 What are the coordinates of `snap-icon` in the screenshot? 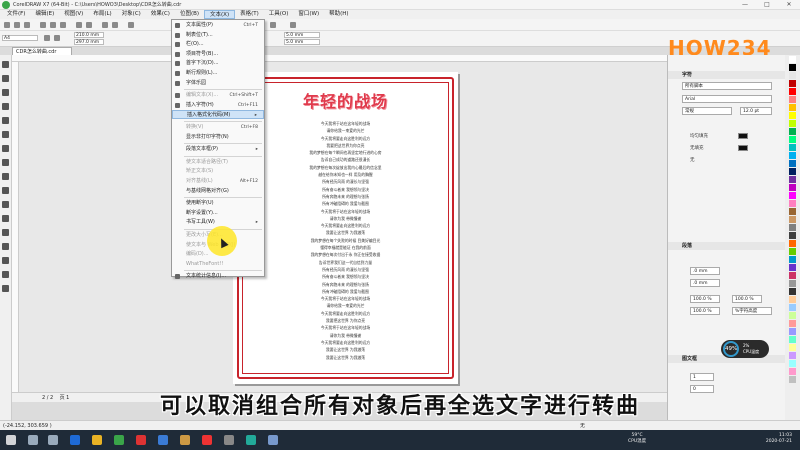 It's located at (273, 25).